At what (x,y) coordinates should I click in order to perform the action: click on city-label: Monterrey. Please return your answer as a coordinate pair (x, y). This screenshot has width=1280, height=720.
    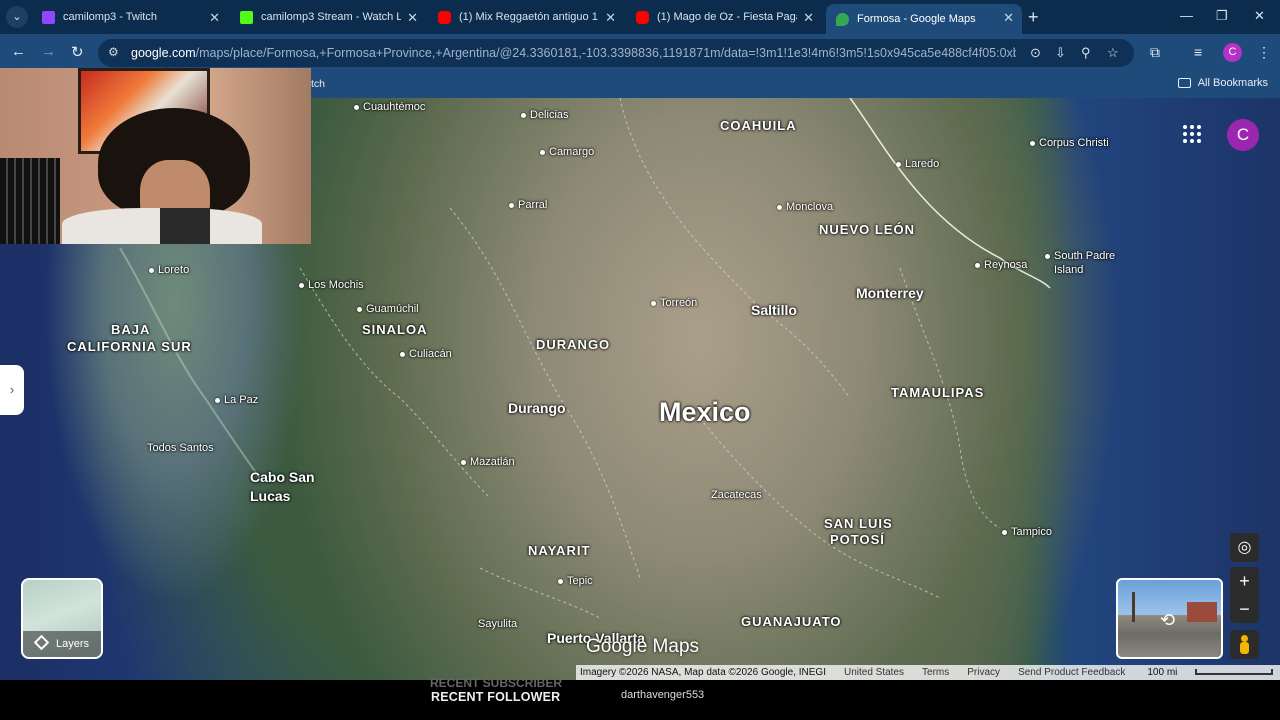
    Looking at the image, I should click on (890, 293).